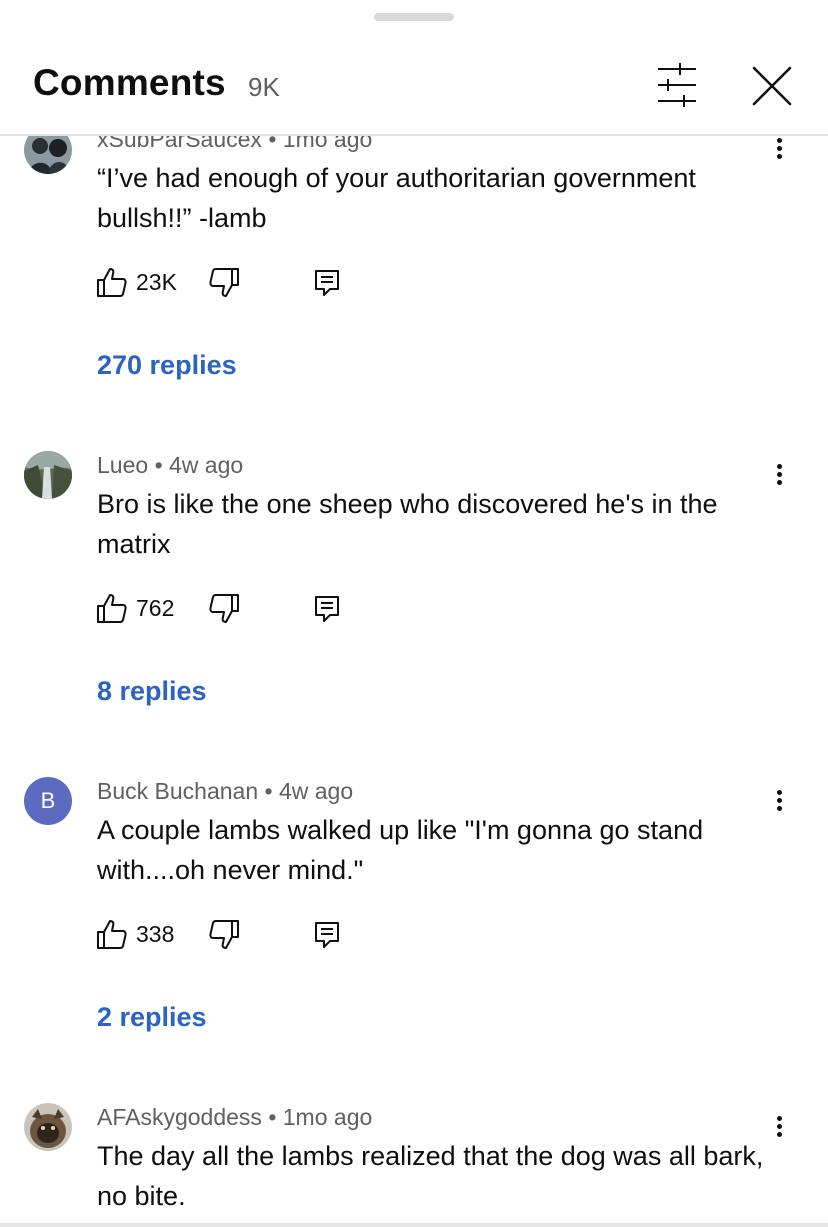 This screenshot has height=1227, width=828. I want to click on comment-meta: AFAskygoddess • 1mo ago, so click(234, 1117).